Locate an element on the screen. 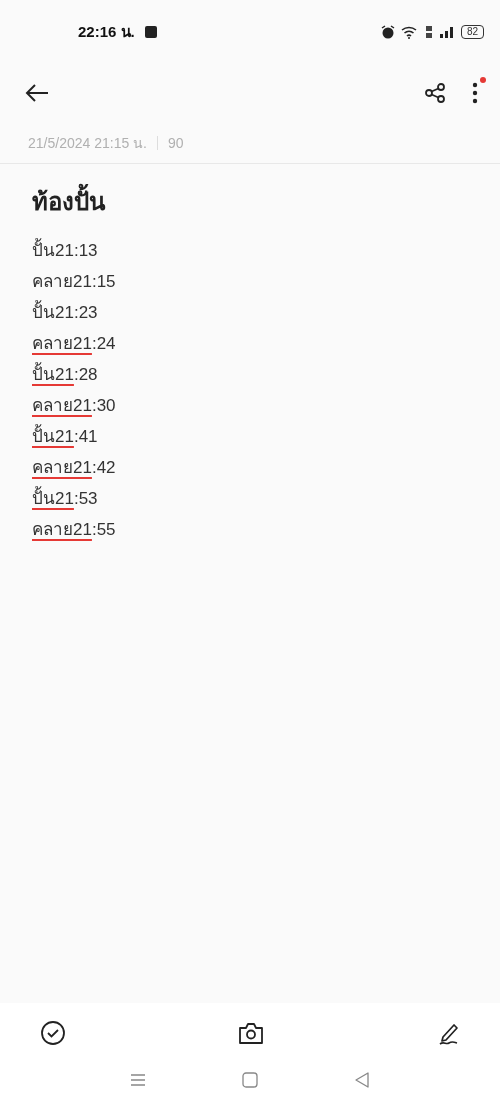  note-line: คลาย21:30 is located at coordinates (74, 406).